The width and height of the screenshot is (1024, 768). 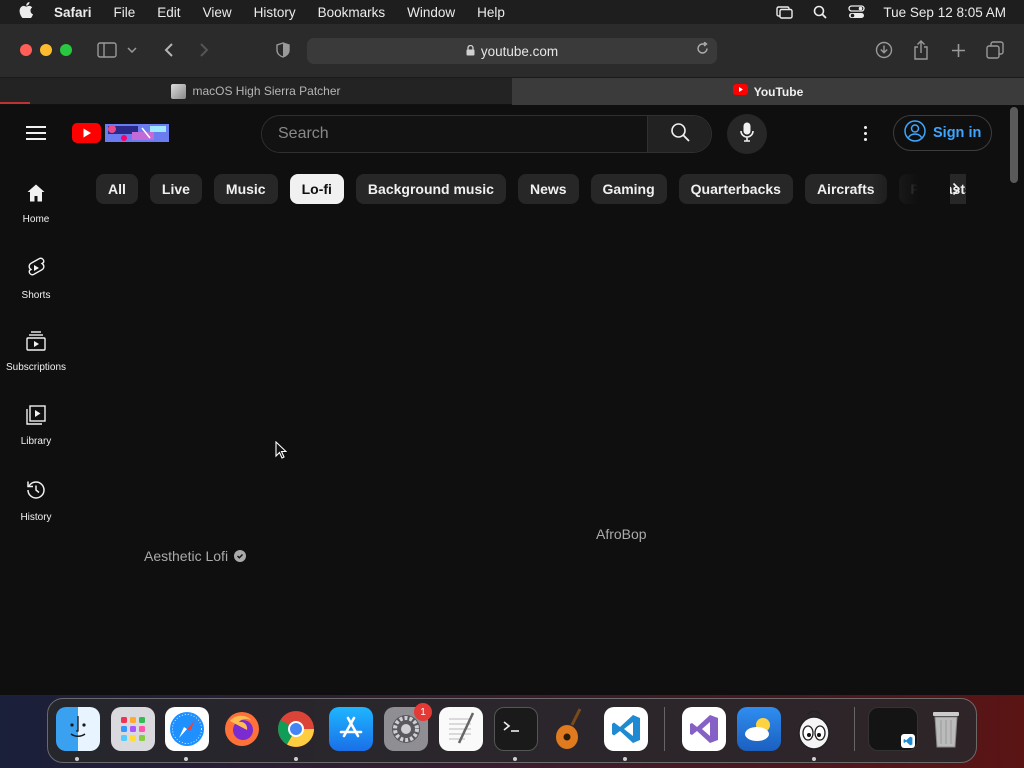 What do you see at coordinates (107, 50) in the screenshot?
I see `sidebar-toggle-icon` at bounding box center [107, 50].